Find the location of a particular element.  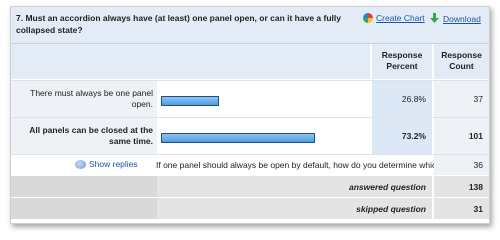

create-chart-label: Create Chart is located at coordinates (400, 18).